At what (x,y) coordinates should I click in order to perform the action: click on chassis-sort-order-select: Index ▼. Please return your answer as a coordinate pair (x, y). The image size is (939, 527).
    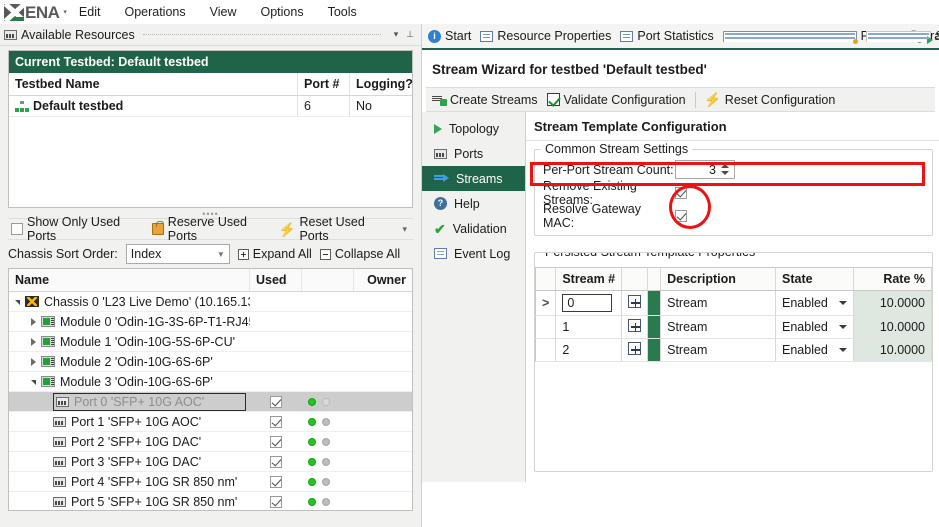
    Looking at the image, I should click on (177, 254).